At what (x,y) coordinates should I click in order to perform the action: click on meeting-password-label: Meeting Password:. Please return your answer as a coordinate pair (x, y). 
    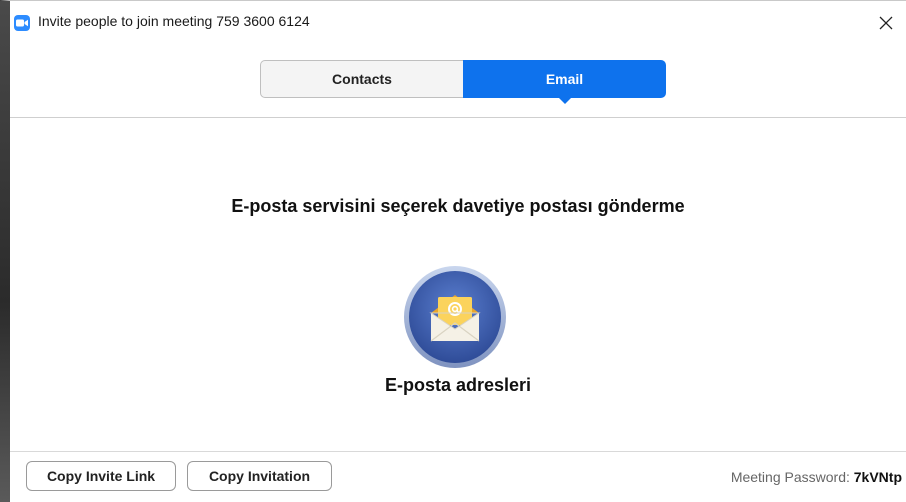
    Looking at the image, I should click on (790, 477).